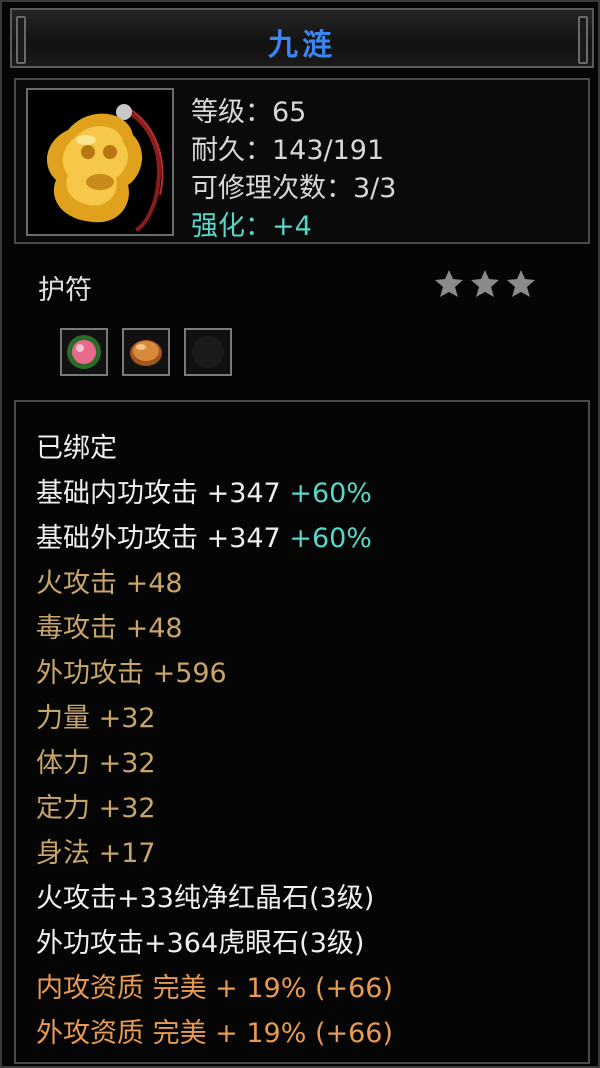  I want to click on item-header-panel: 等级：65 耐久：143/191 可修理次数：3/3 强化：+4, so click(302, 161).